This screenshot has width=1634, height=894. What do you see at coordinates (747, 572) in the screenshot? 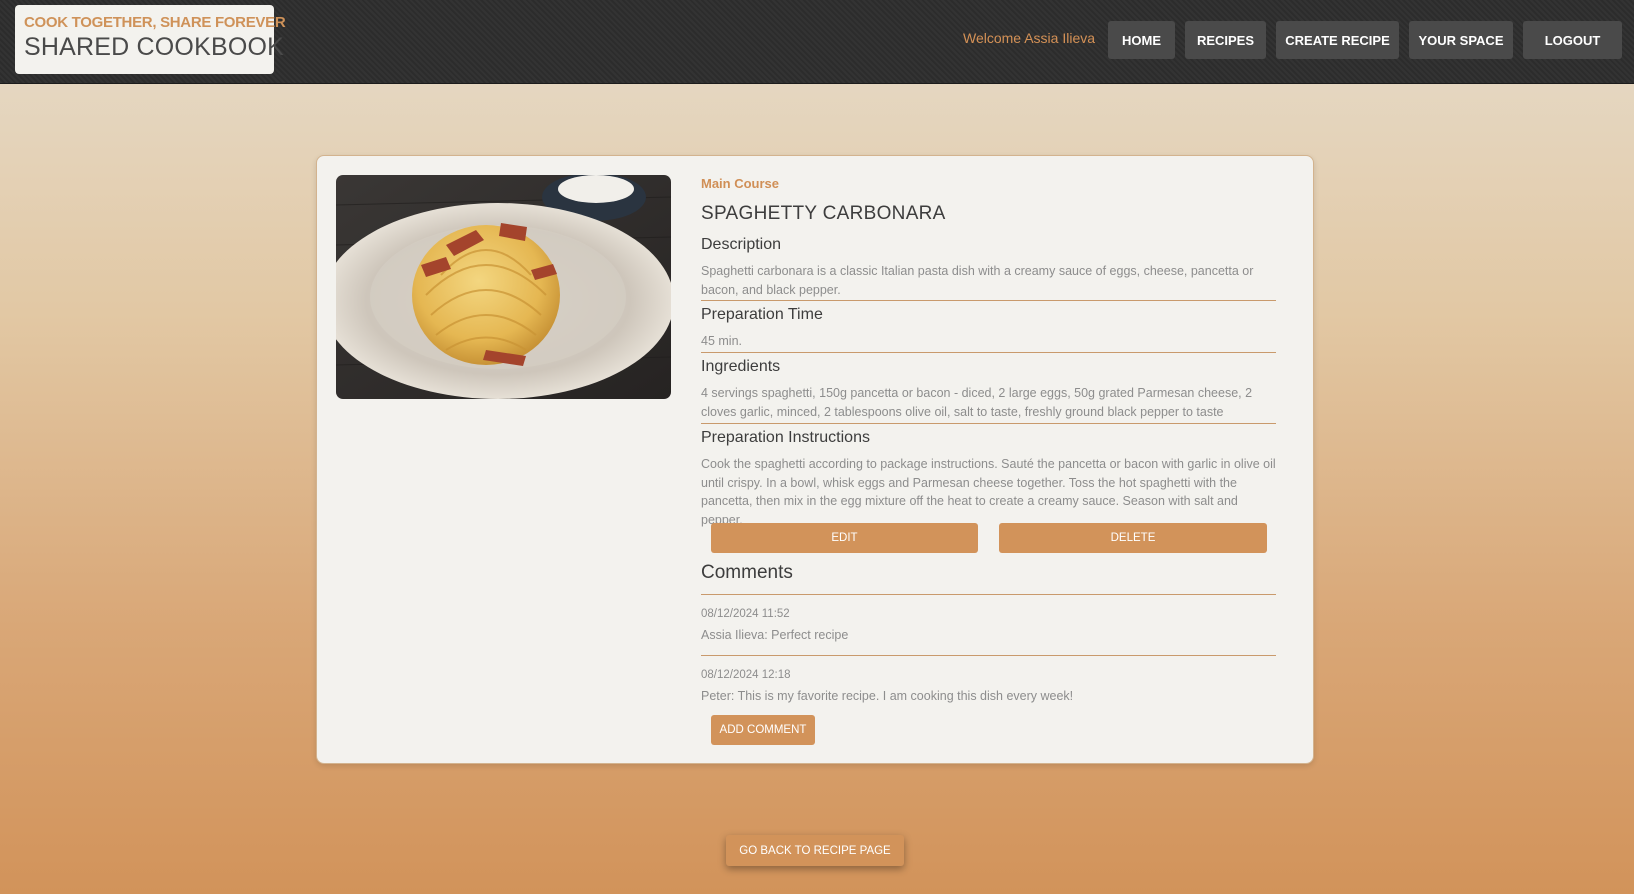
I see `comments-heading: Comments` at bounding box center [747, 572].